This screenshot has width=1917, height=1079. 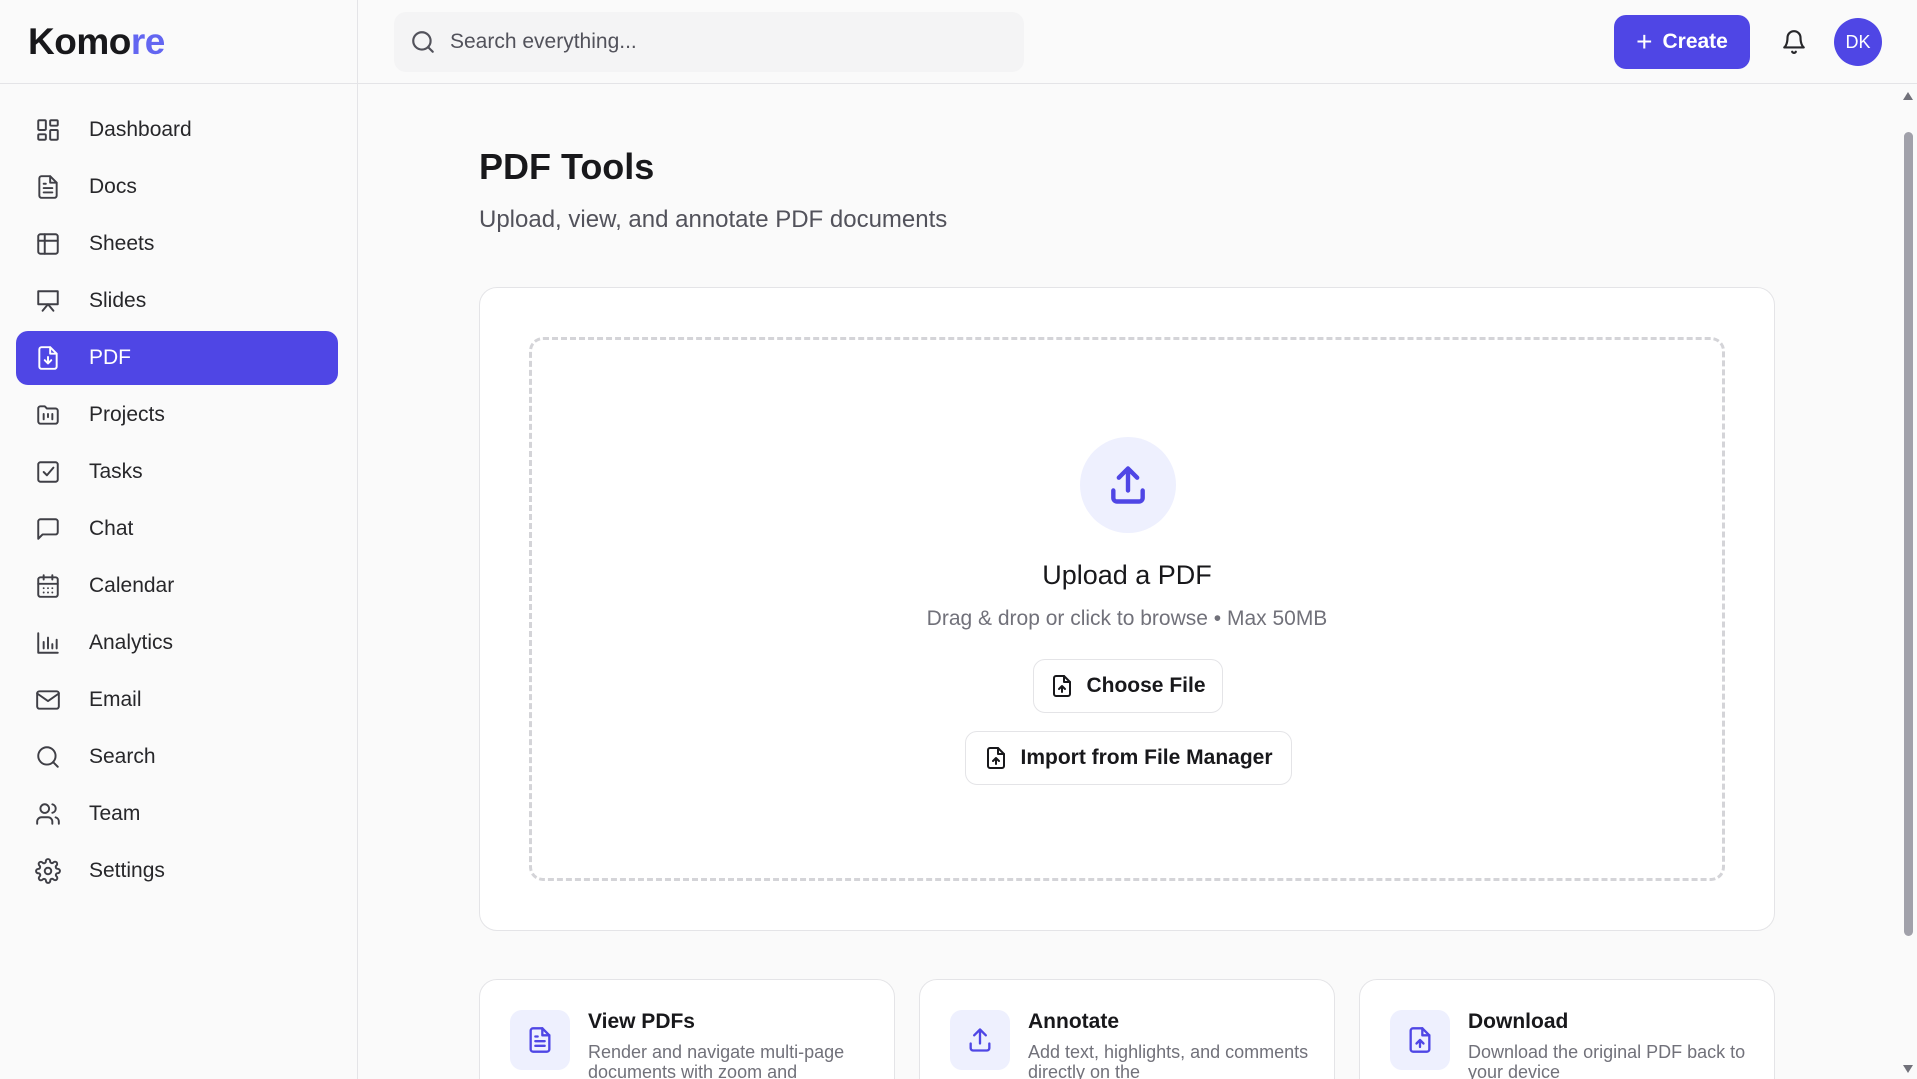 What do you see at coordinates (177, 757) in the screenshot?
I see `sidebar-item-search: Search` at bounding box center [177, 757].